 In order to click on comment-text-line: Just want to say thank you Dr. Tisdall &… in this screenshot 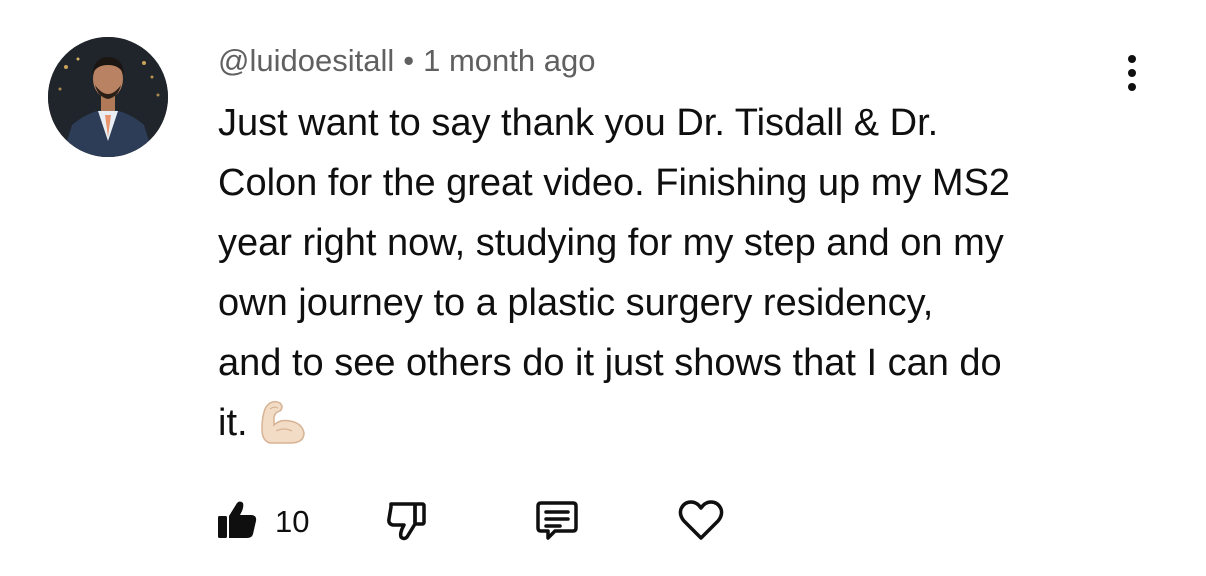, I will do `click(578, 123)`.